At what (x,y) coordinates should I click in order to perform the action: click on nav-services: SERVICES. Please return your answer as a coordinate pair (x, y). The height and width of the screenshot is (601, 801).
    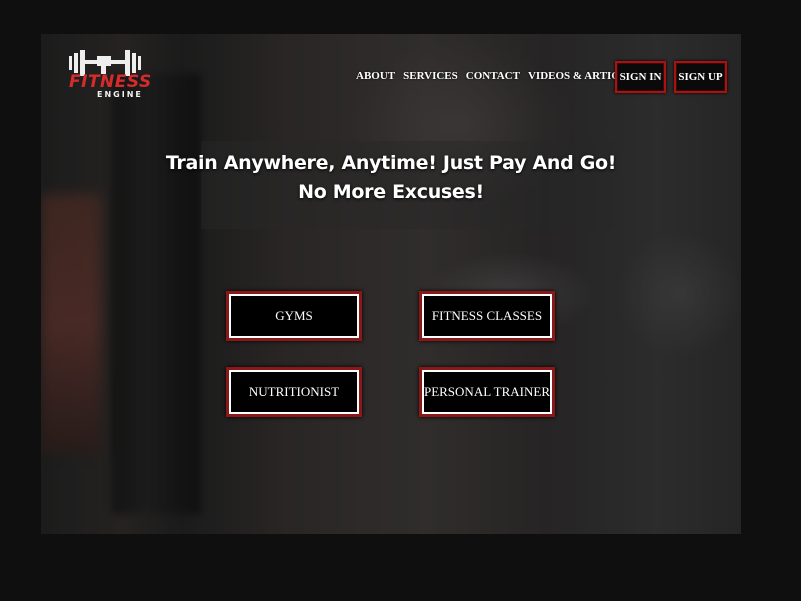
    Looking at the image, I should click on (430, 76).